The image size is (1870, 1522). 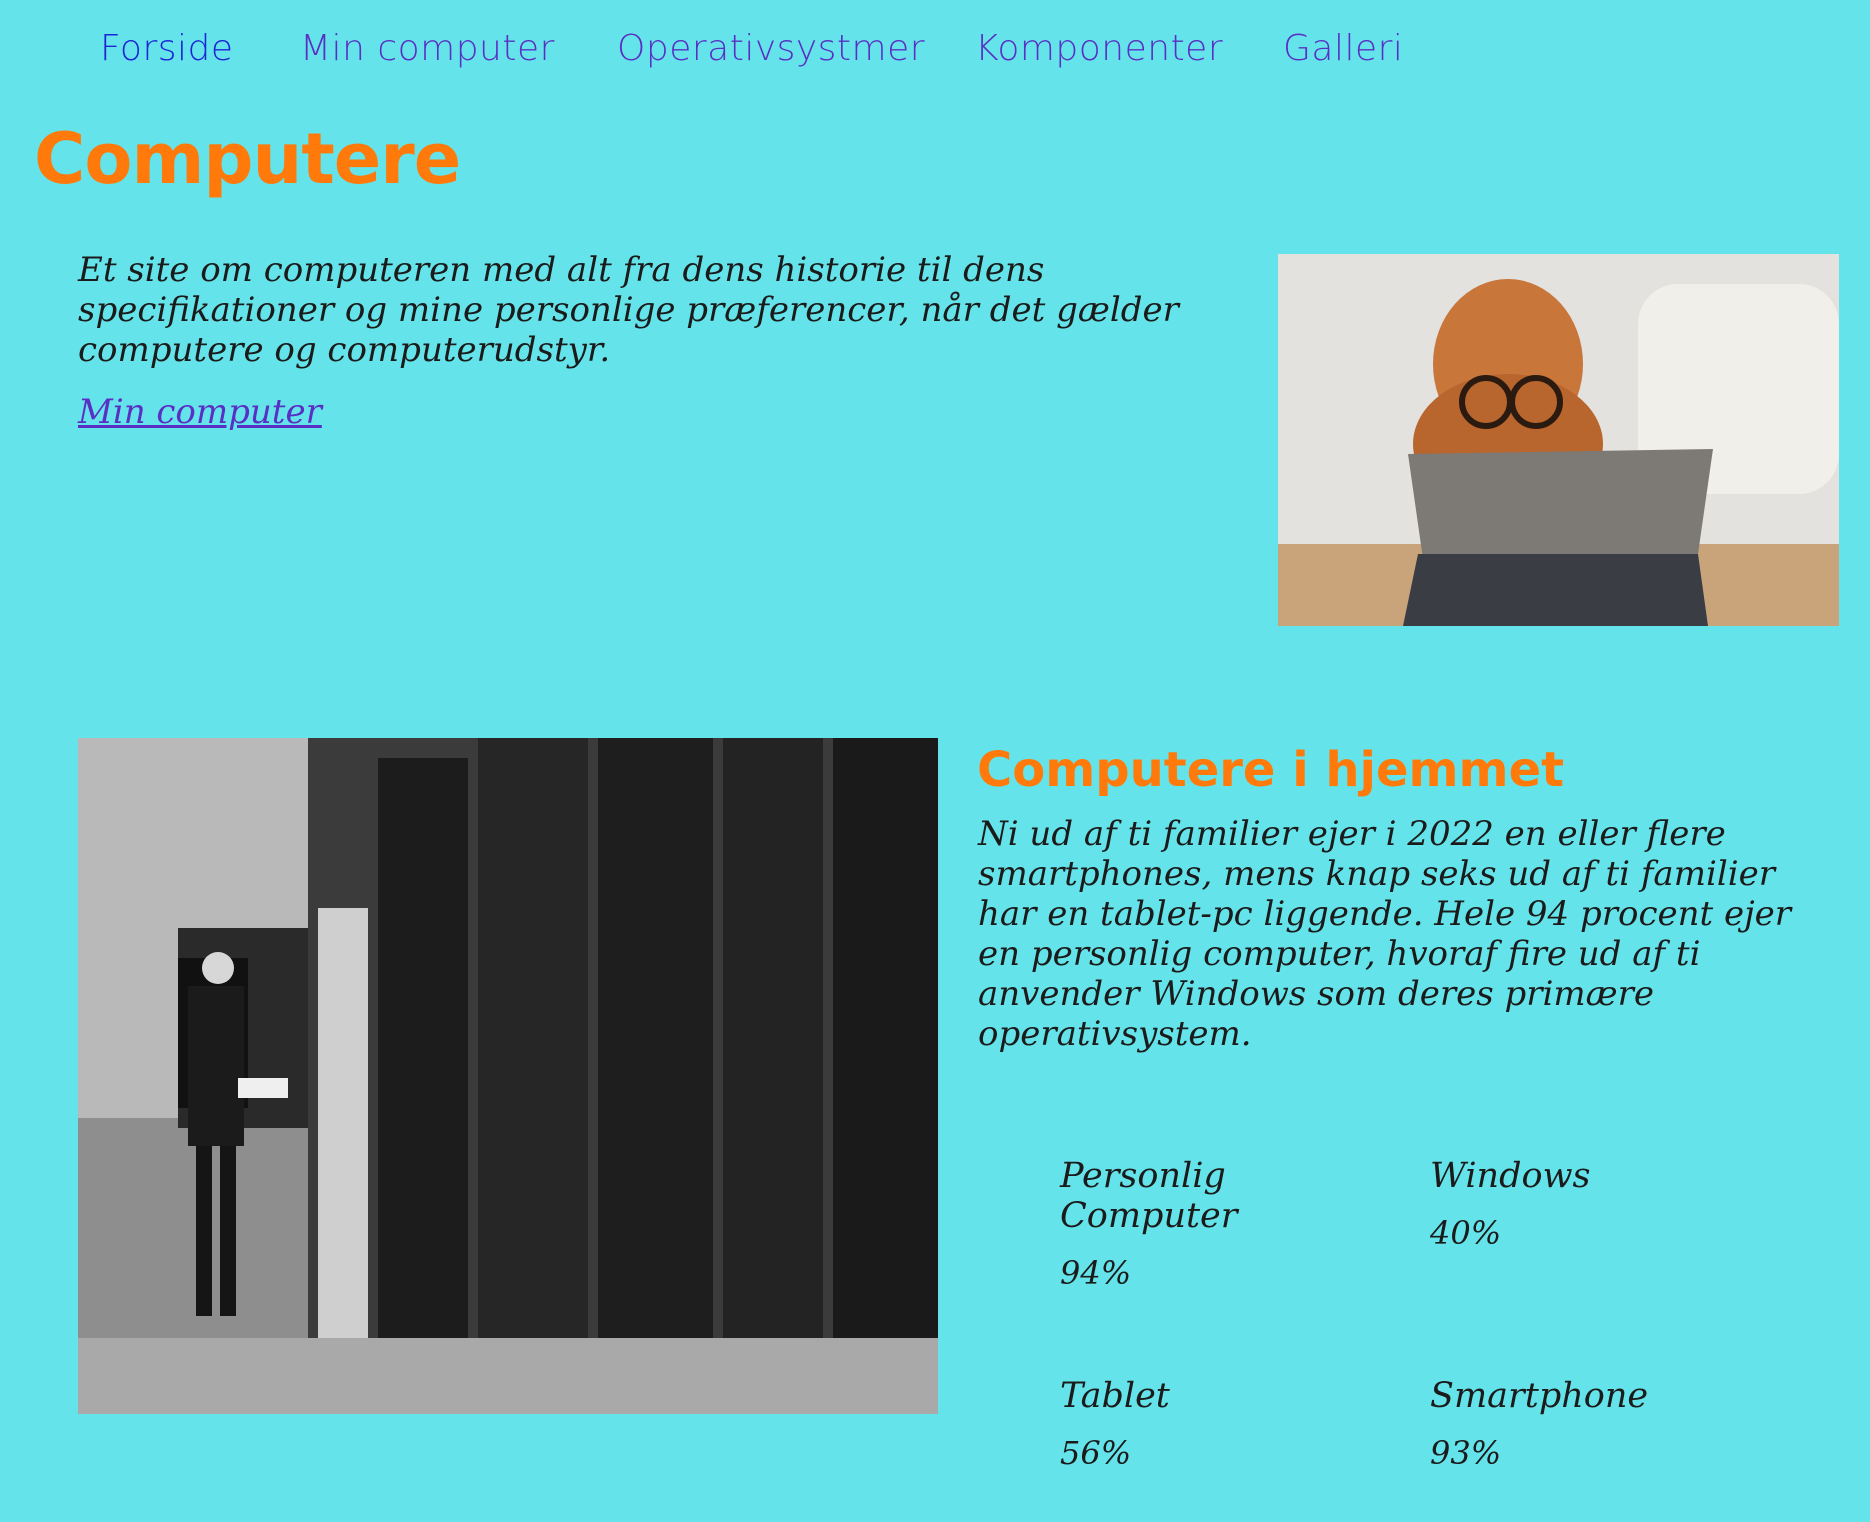 What do you see at coordinates (1466, 1233) in the screenshot?
I see `stat-value: 40%` at bounding box center [1466, 1233].